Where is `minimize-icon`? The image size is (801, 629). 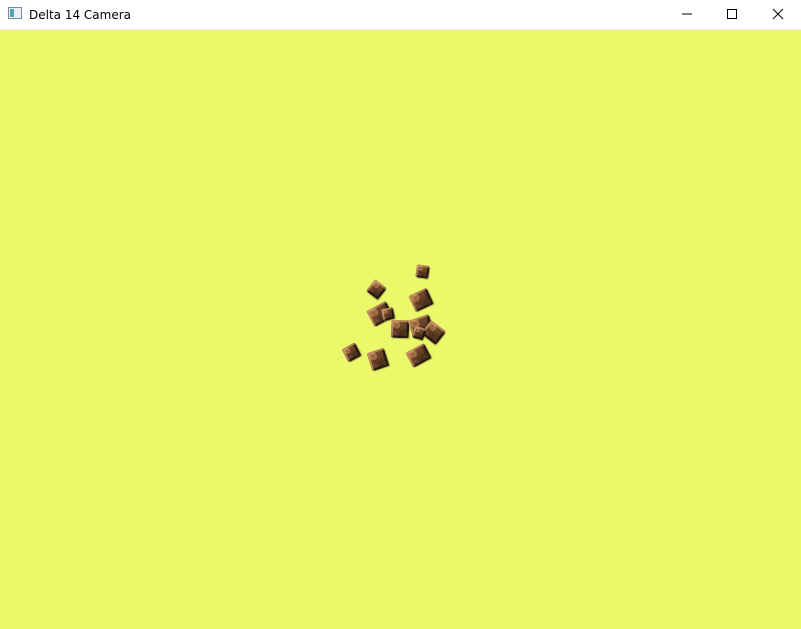 minimize-icon is located at coordinates (687, 14).